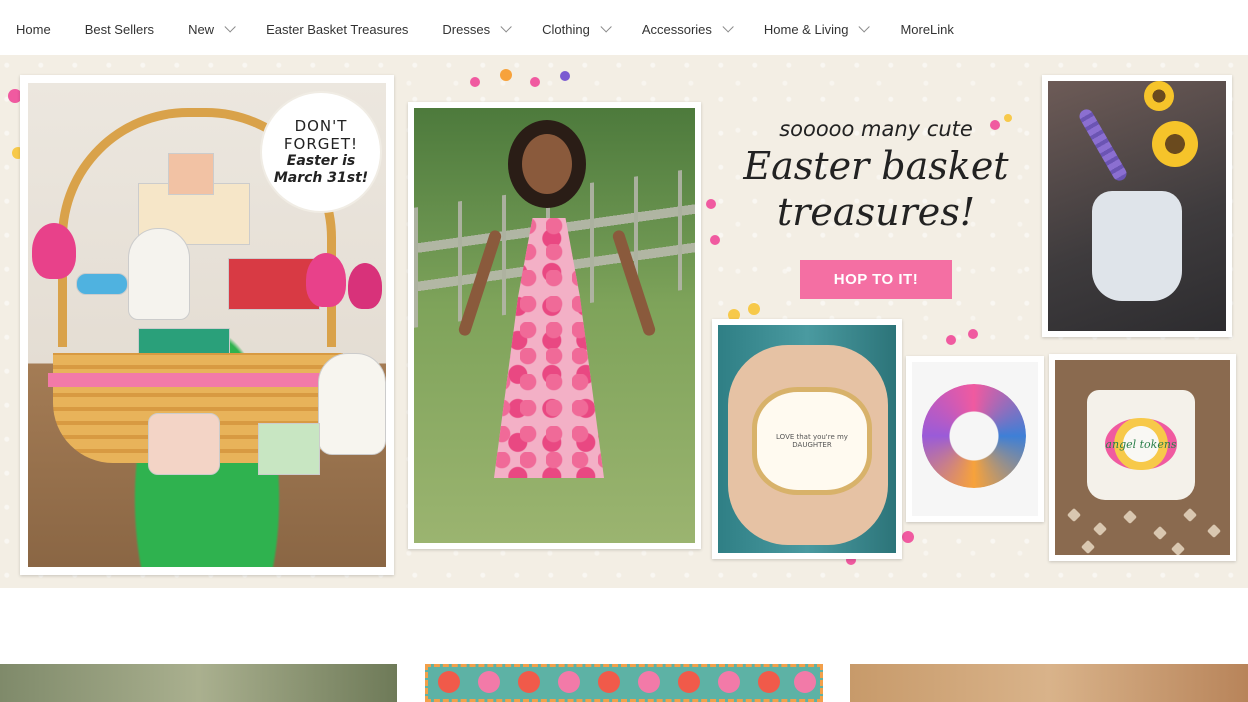 Image resolution: width=1248 pixels, height=702 pixels. Describe the element at coordinates (198, 380) in the screenshot. I see `basket-band` at that location.